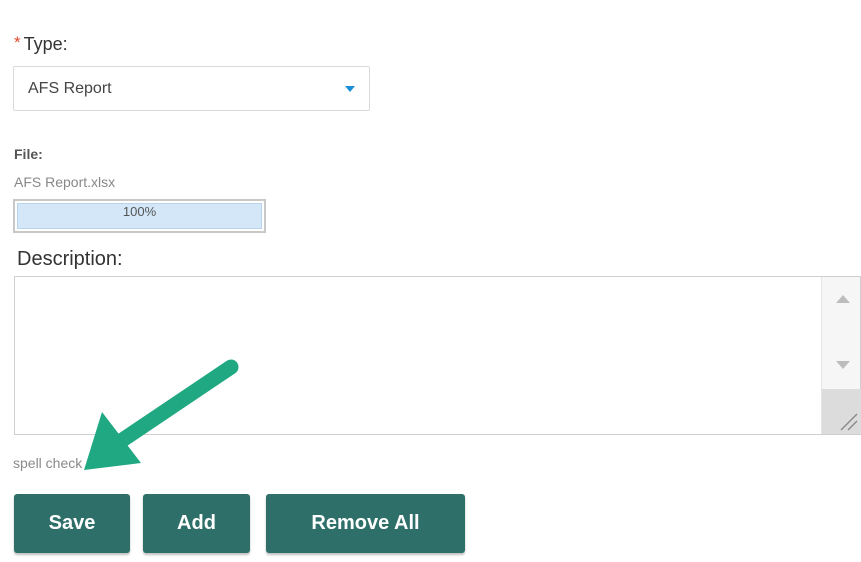 Image resolution: width=861 pixels, height=562 pixels. Describe the element at coordinates (350, 89) in the screenshot. I see `chevron-down-icon` at that location.